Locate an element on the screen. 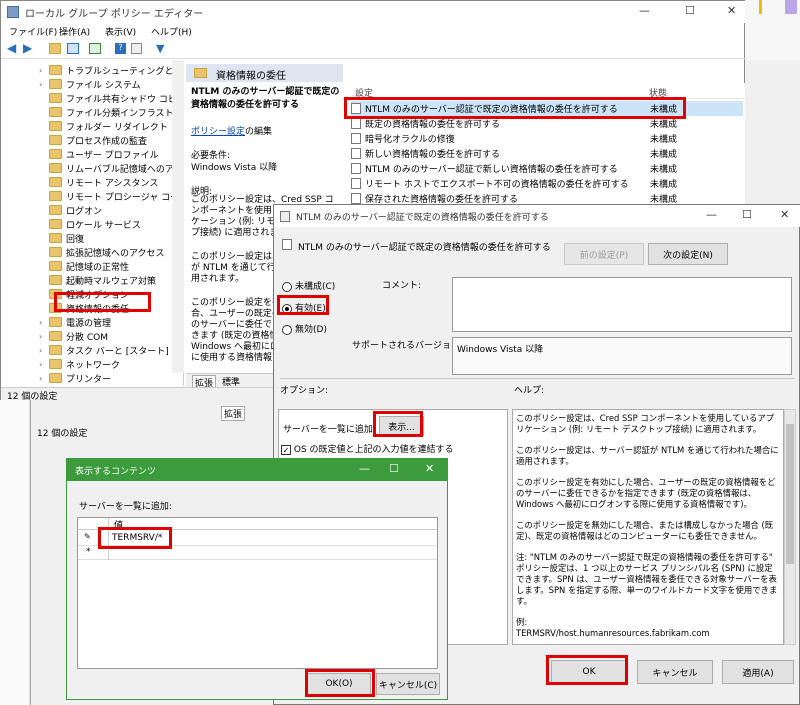  row-1-value: TERMSRV/* is located at coordinates (137, 538).